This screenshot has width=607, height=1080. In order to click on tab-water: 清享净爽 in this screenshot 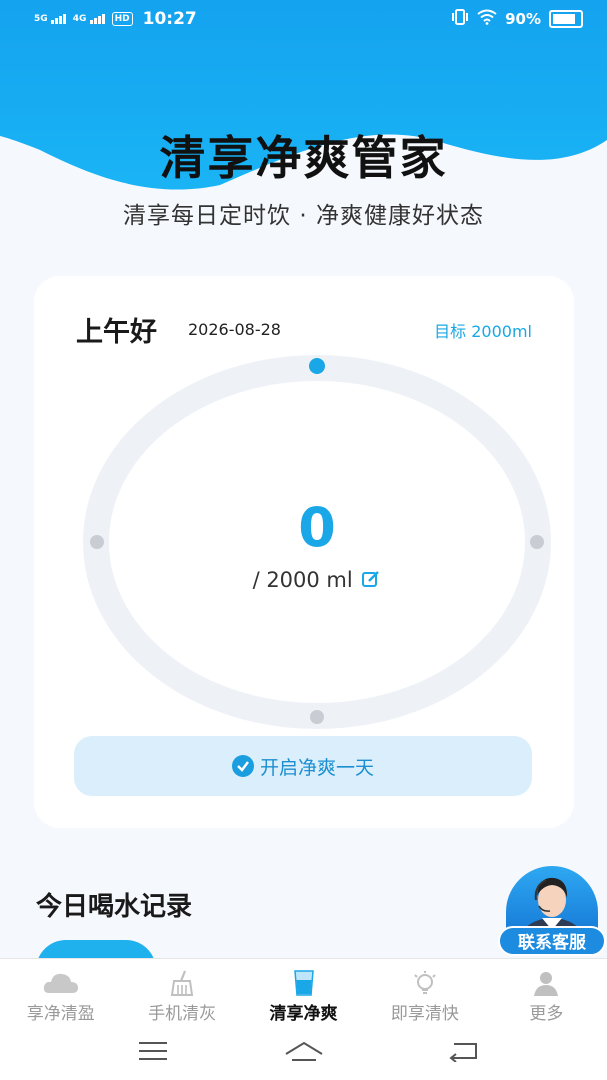, I will do `click(303, 994)`.